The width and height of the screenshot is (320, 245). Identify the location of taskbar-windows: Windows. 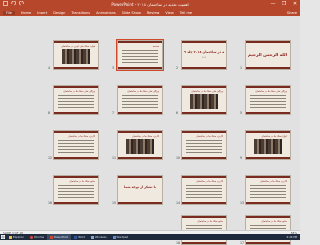
(99, 237).